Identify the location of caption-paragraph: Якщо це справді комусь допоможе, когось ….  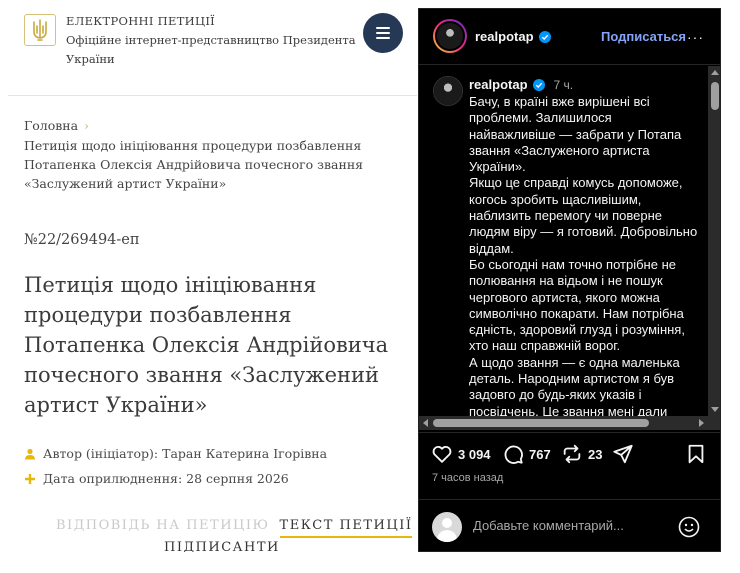
(583, 215).